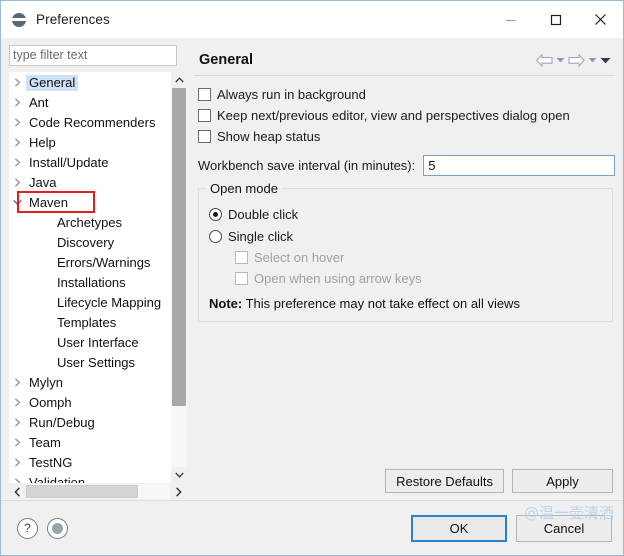 Image resolution: width=624 pixels, height=556 pixels. Describe the element at coordinates (519, 165) in the screenshot. I see `save-interval-input` at that location.